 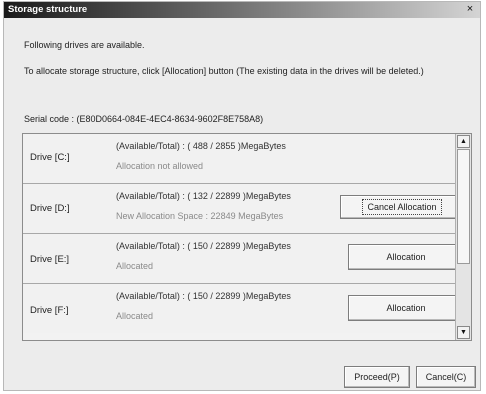 I want to click on cancel-allocation-label: Cancel Allocation, so click(x=402, y=207).